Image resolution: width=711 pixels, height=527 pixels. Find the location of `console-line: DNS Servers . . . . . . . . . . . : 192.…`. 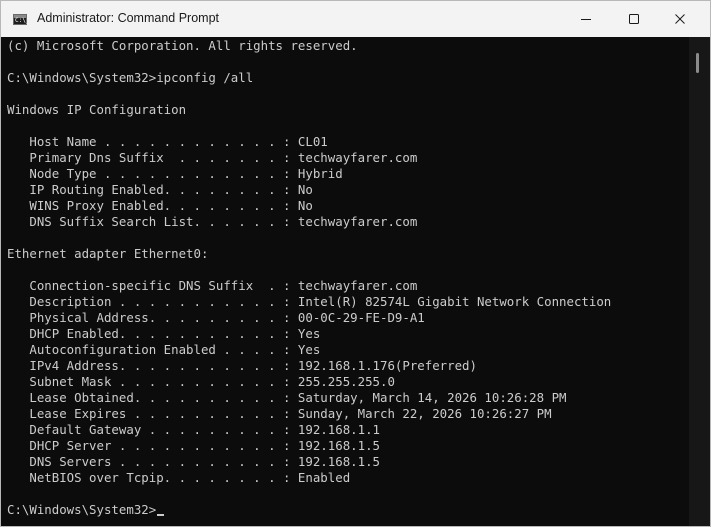

console-line: DNS Servers . . . . . . . . . . . : 192.… is located at coordinates (193, 461).